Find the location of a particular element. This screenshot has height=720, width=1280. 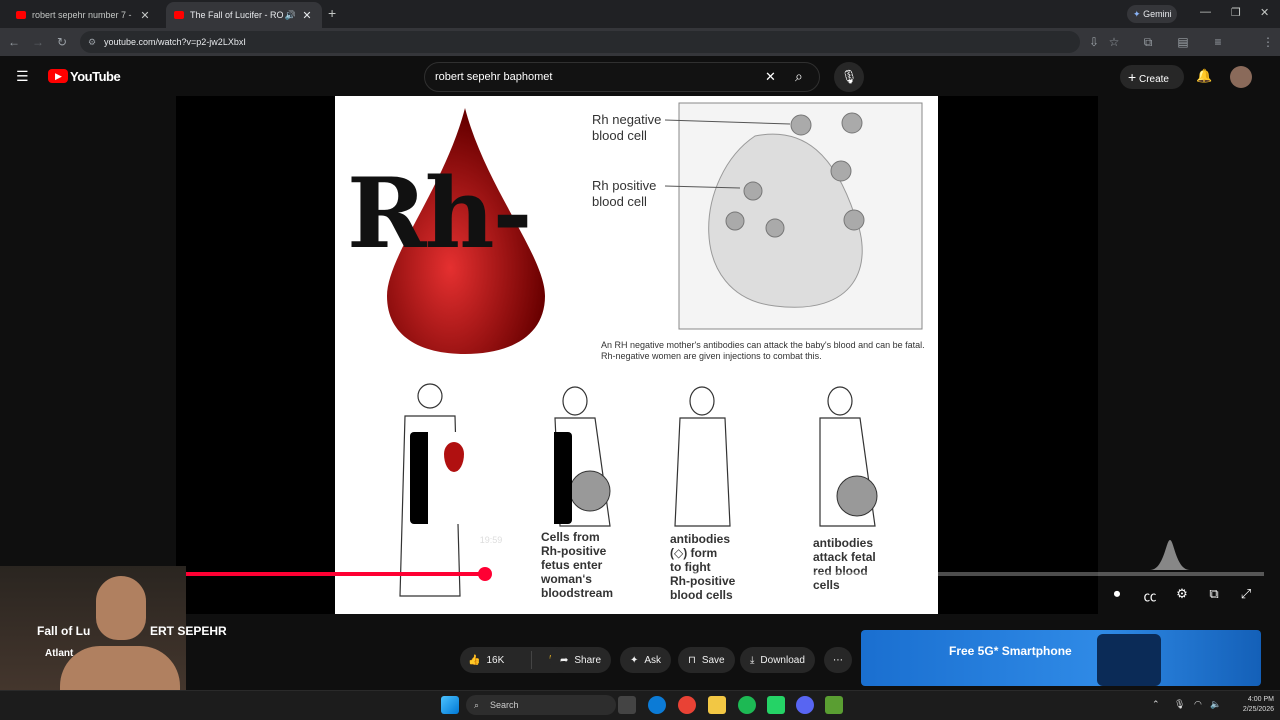

microphone-icon: 🎙 is located at coordinates (1179, 704).